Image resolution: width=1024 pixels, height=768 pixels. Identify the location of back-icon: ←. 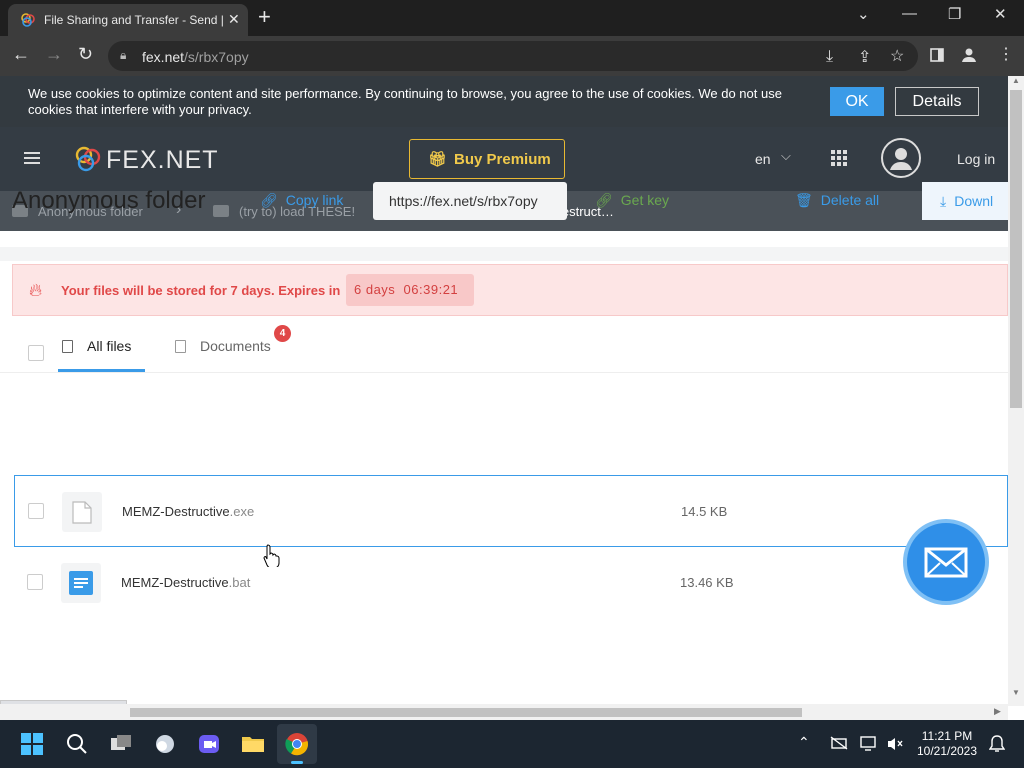
(21, 54).